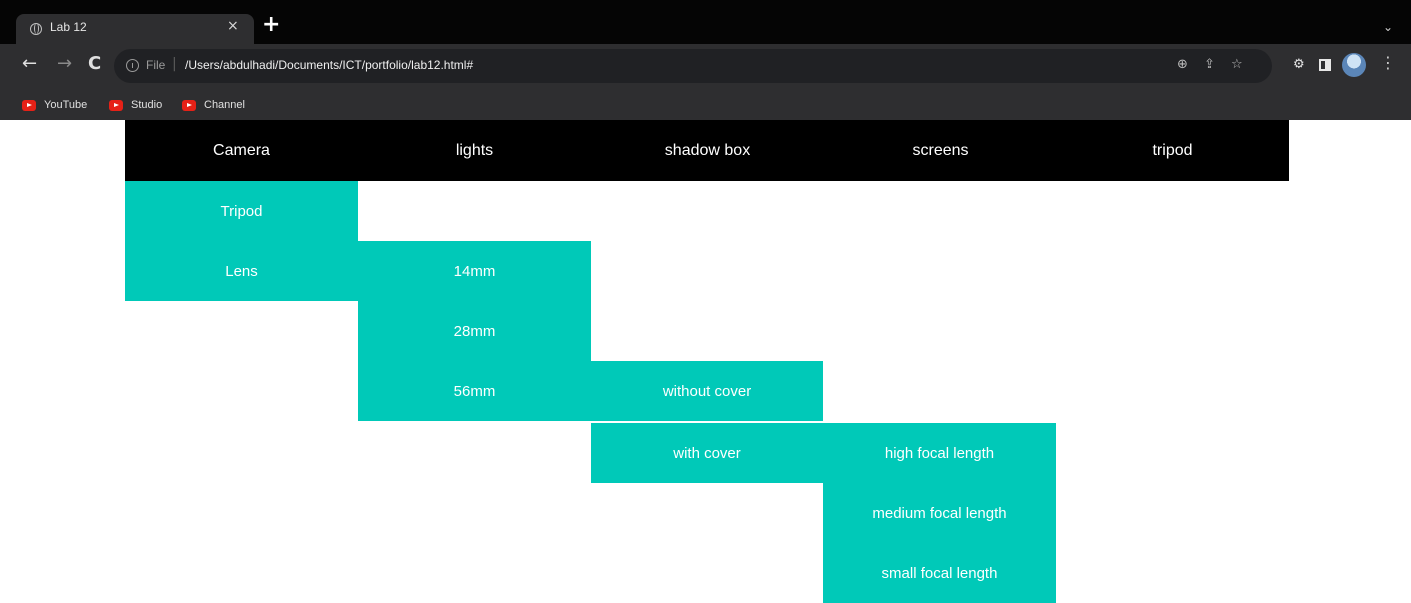 The width and height of the screenshot is (1411, 603). Describe the element at coordinates (233, 26) in the screenshot. I see `close-tab-button: ×` at that location.